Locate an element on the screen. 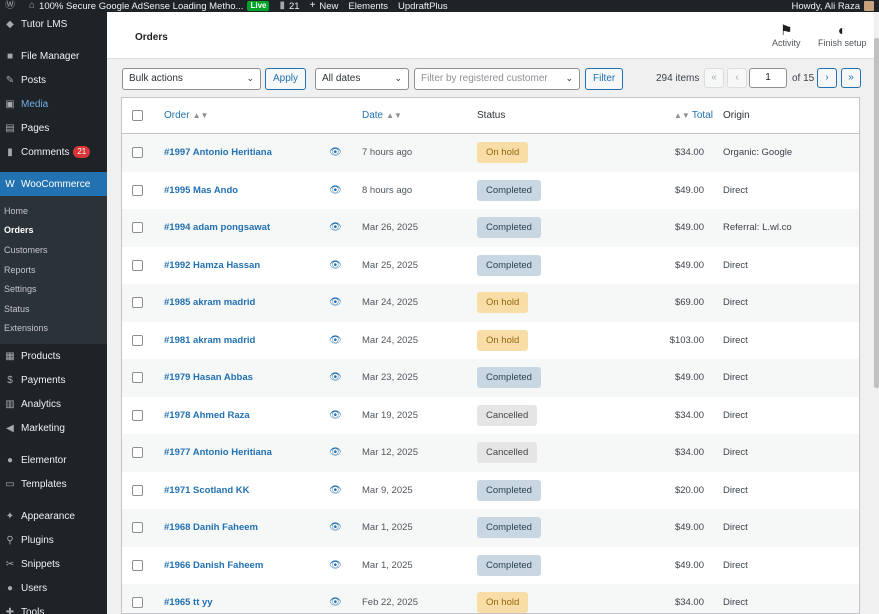 This screenshot has width=879, height=614. sidebar-item-media: ▣ Media is located at coordinates (53, 104).